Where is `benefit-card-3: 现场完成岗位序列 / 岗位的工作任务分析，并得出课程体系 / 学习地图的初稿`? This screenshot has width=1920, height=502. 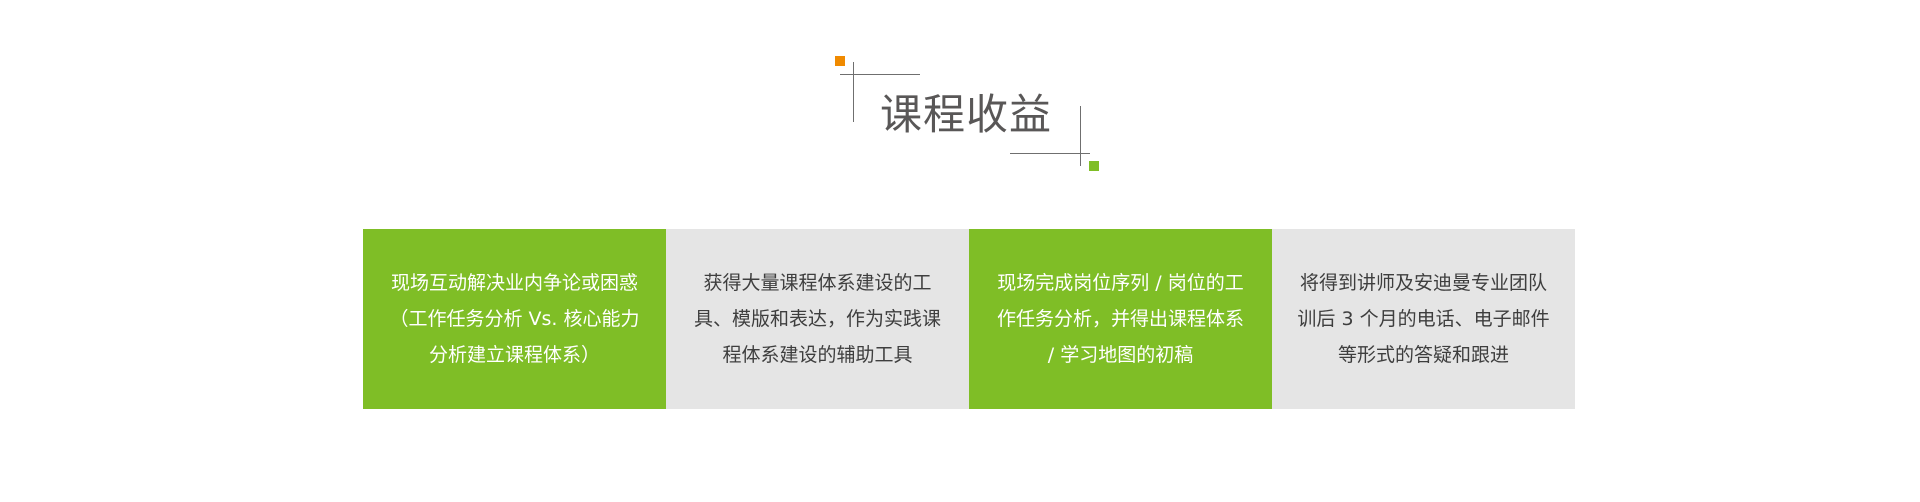
benefit-card-3: 现场完成岗位序列 / 岗位的工作任务分析，并得出课程体系 / 学习地图的初稿 is located at coordinates (1120, 319).